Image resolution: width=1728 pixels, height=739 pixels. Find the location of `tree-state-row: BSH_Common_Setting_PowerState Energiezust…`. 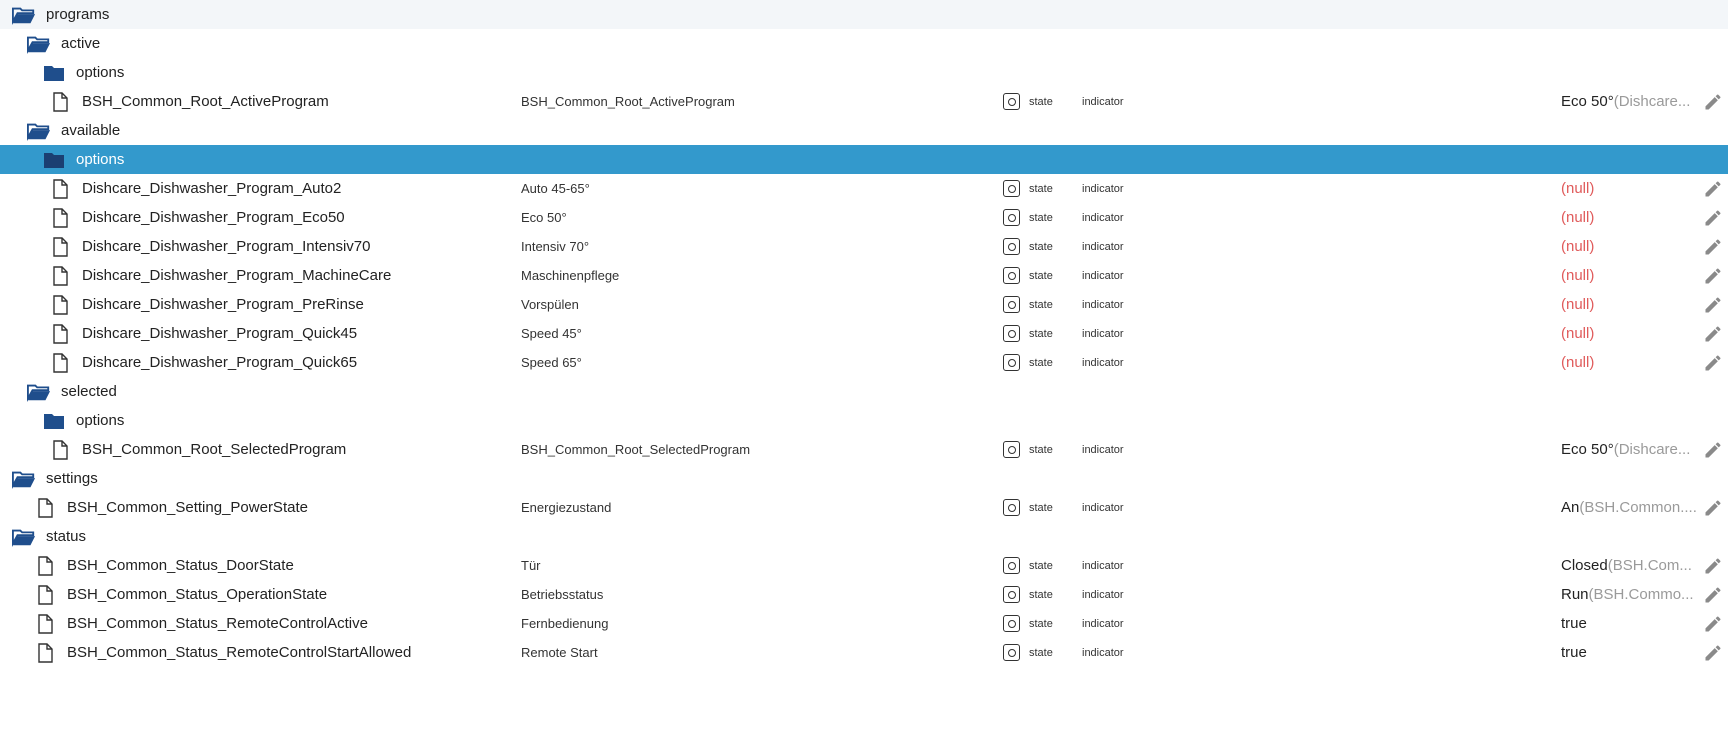

tree-state-row: BSH_Common_Setting_PowerState Energiezust… is located at coordinates (864, 507).